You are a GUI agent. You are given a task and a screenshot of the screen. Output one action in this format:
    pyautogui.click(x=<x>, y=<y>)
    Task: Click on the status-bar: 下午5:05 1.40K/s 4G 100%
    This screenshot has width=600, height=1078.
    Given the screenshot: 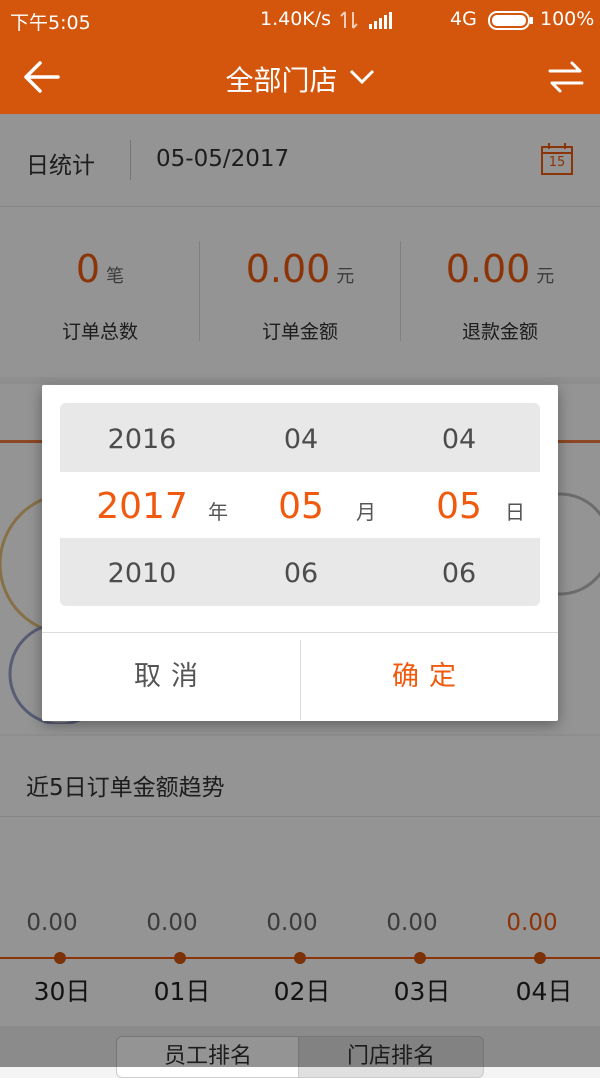 What is the action you would take?
    pyautogui.click(x=300, y=20)
    